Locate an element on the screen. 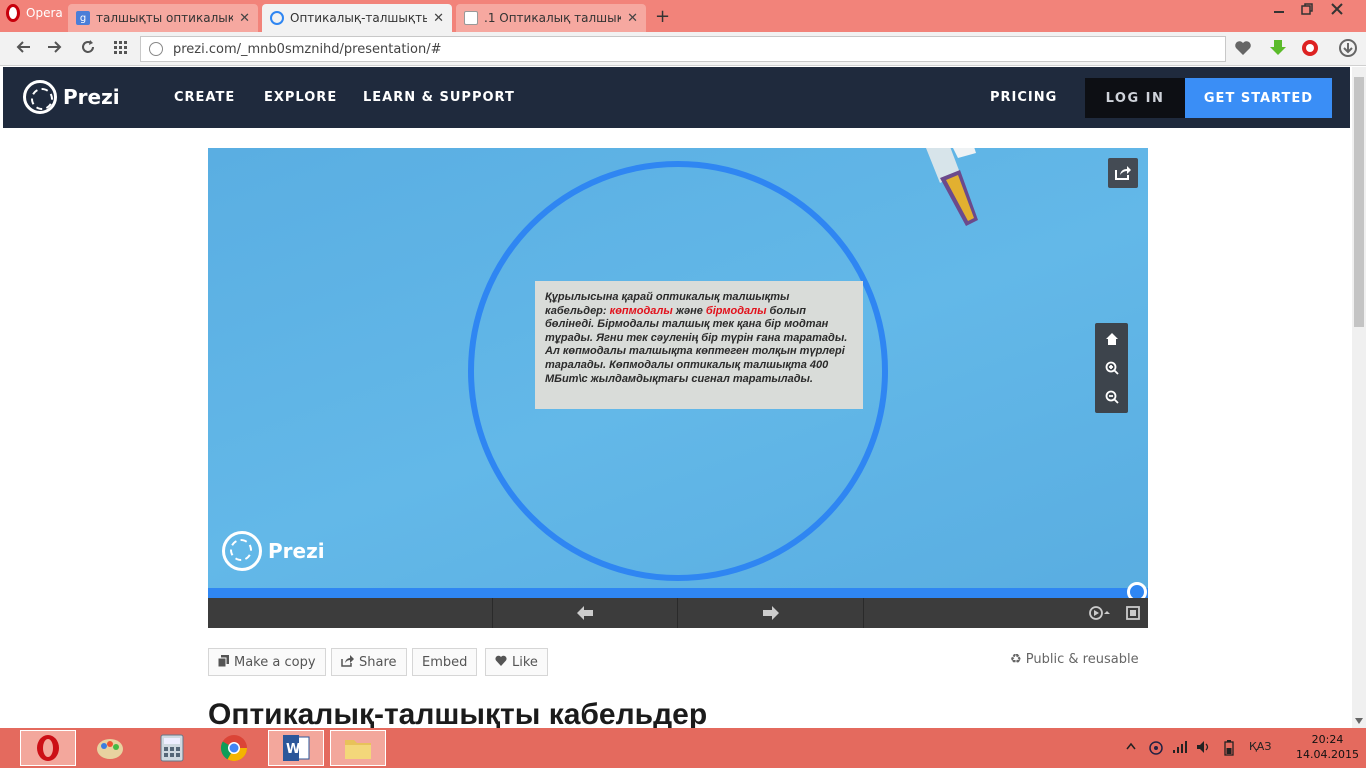 Image resolution: width=1366 pixels, height=768 pixels. make-copy-label: Make a copy is located at coordinates (275, 662).